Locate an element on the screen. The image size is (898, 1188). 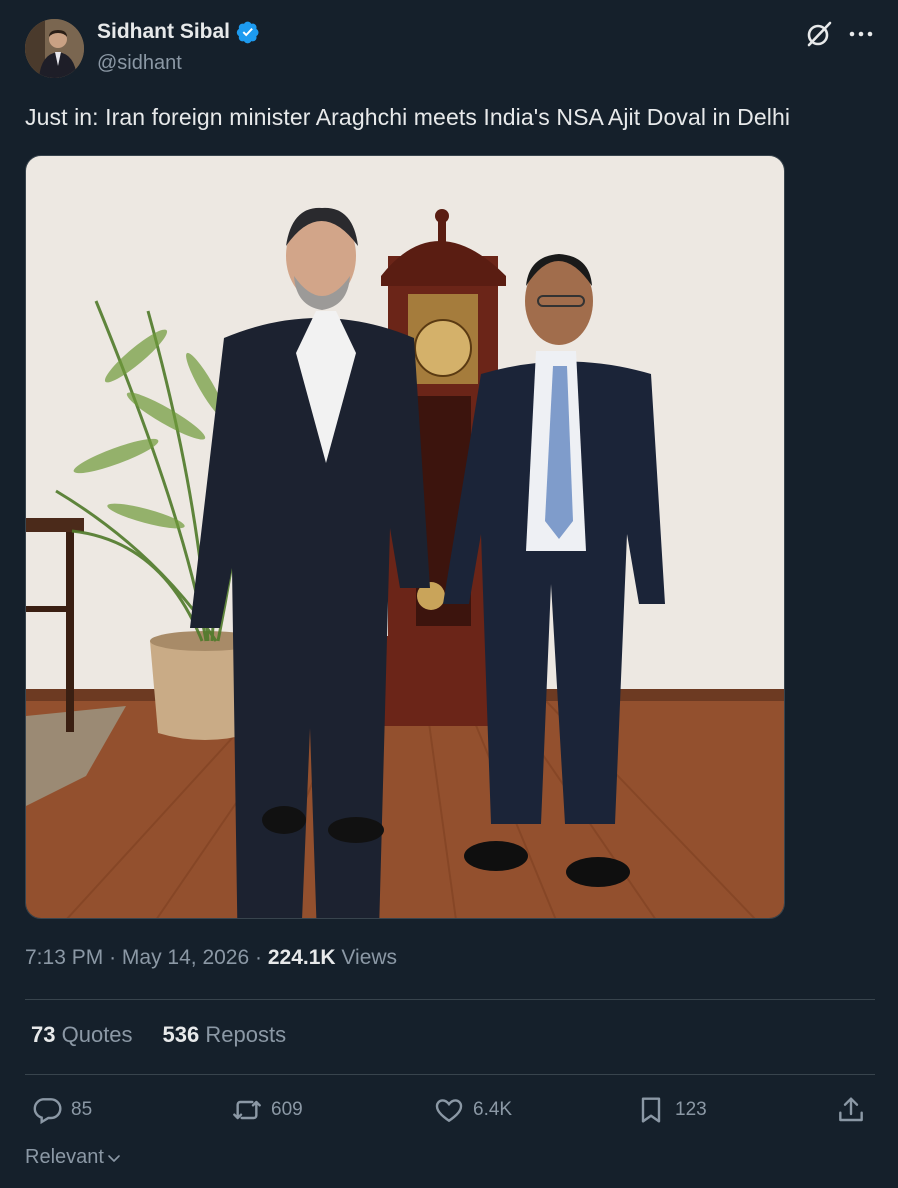
share-icon is located at coordinates (851, 1109).